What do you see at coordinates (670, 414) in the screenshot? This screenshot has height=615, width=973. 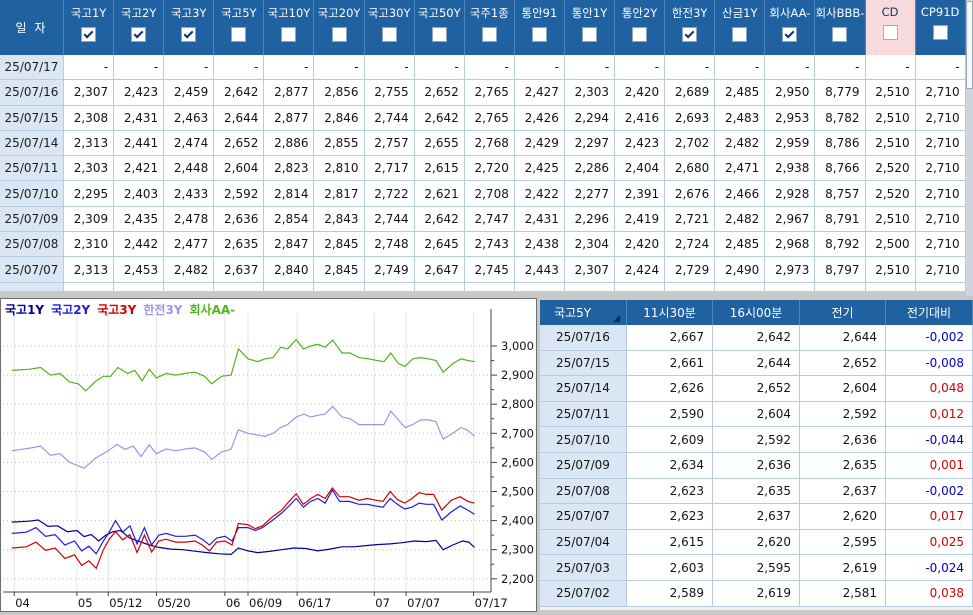 I see `quote-value-cell: 2,590` at bounding box center [670, 414].